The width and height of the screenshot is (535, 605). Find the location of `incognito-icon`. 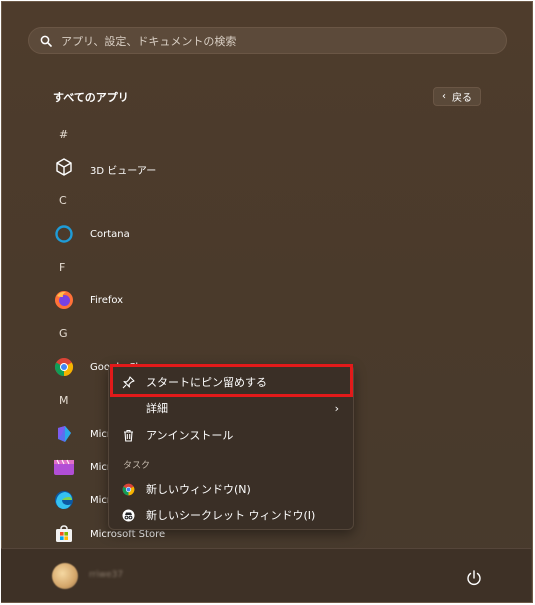

incognito-icon is located at coordinates (128, 515).